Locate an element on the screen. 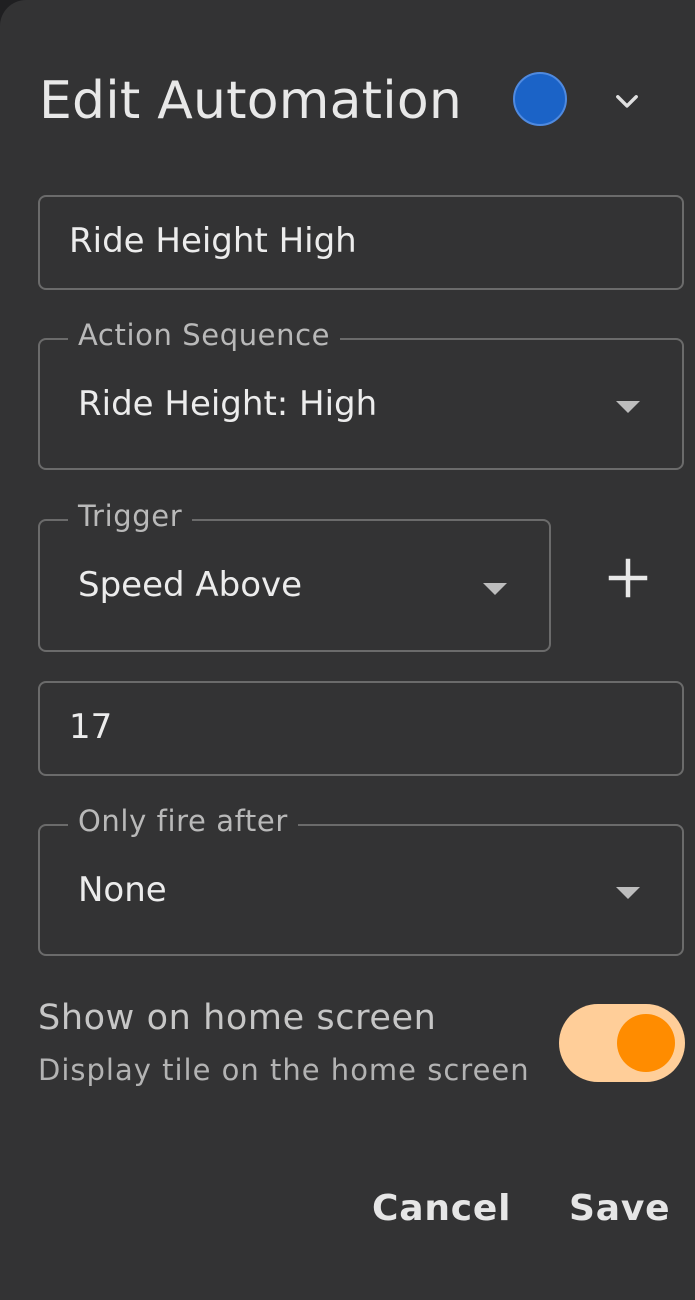  chevron-down-icon is located at coordinates (627, 101).